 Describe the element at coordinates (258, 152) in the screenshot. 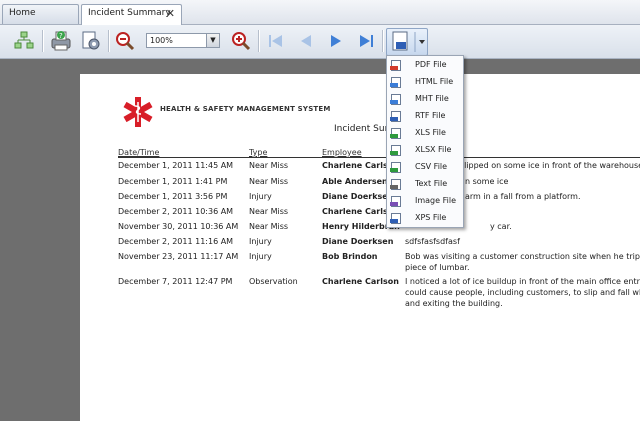

I see `column-header-type: Type` at that location.